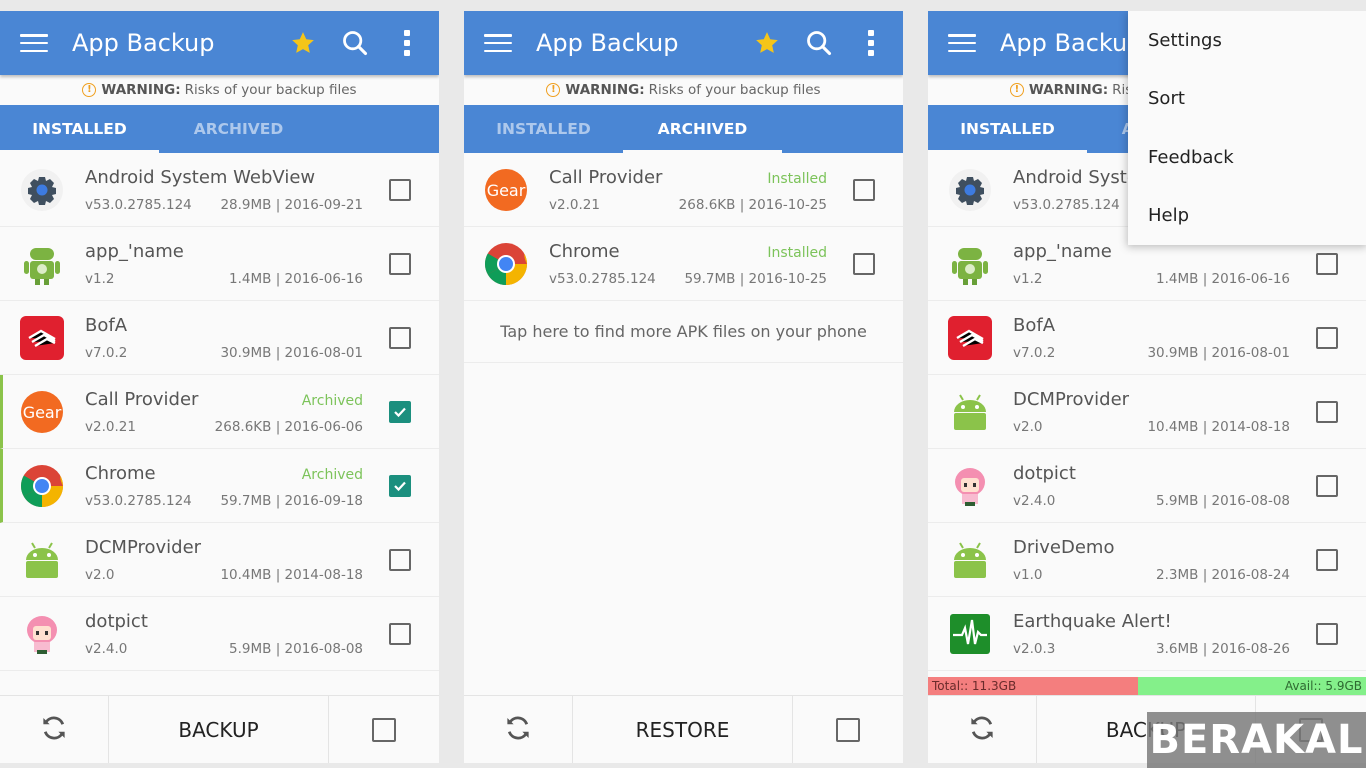 This screenshot has width=1366, height=768. I want to click on app-size-date: 5.9MB | 2016-08-08, so click(296, 648).